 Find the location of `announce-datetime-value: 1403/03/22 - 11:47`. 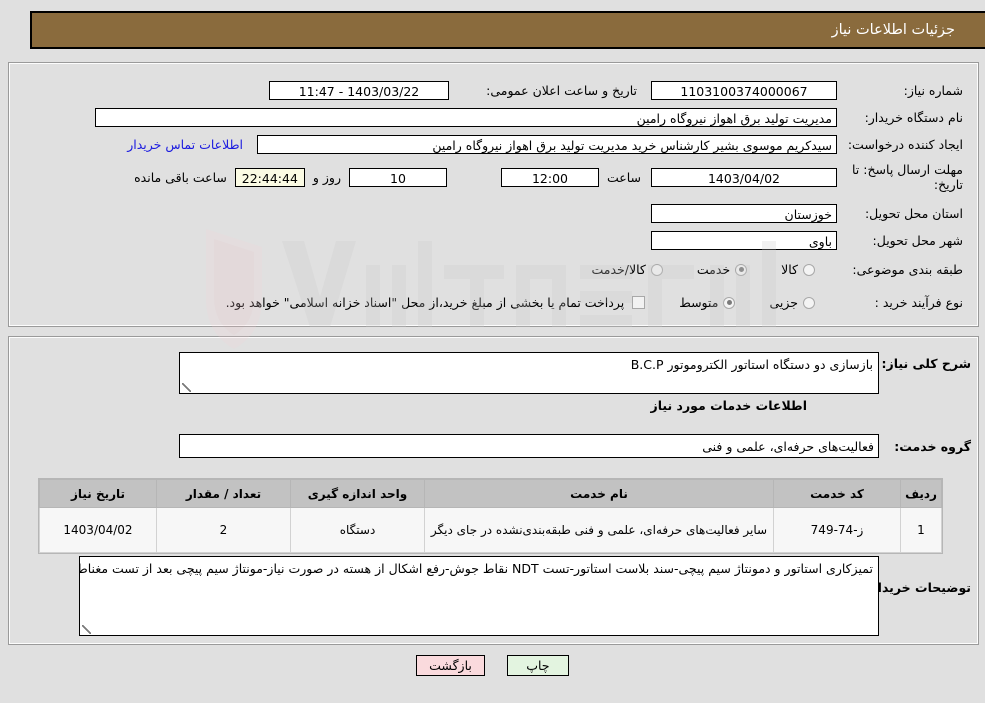

announce-datetime-value: 1403/03/22 - 11:47 is located at coordinates (359, 90).